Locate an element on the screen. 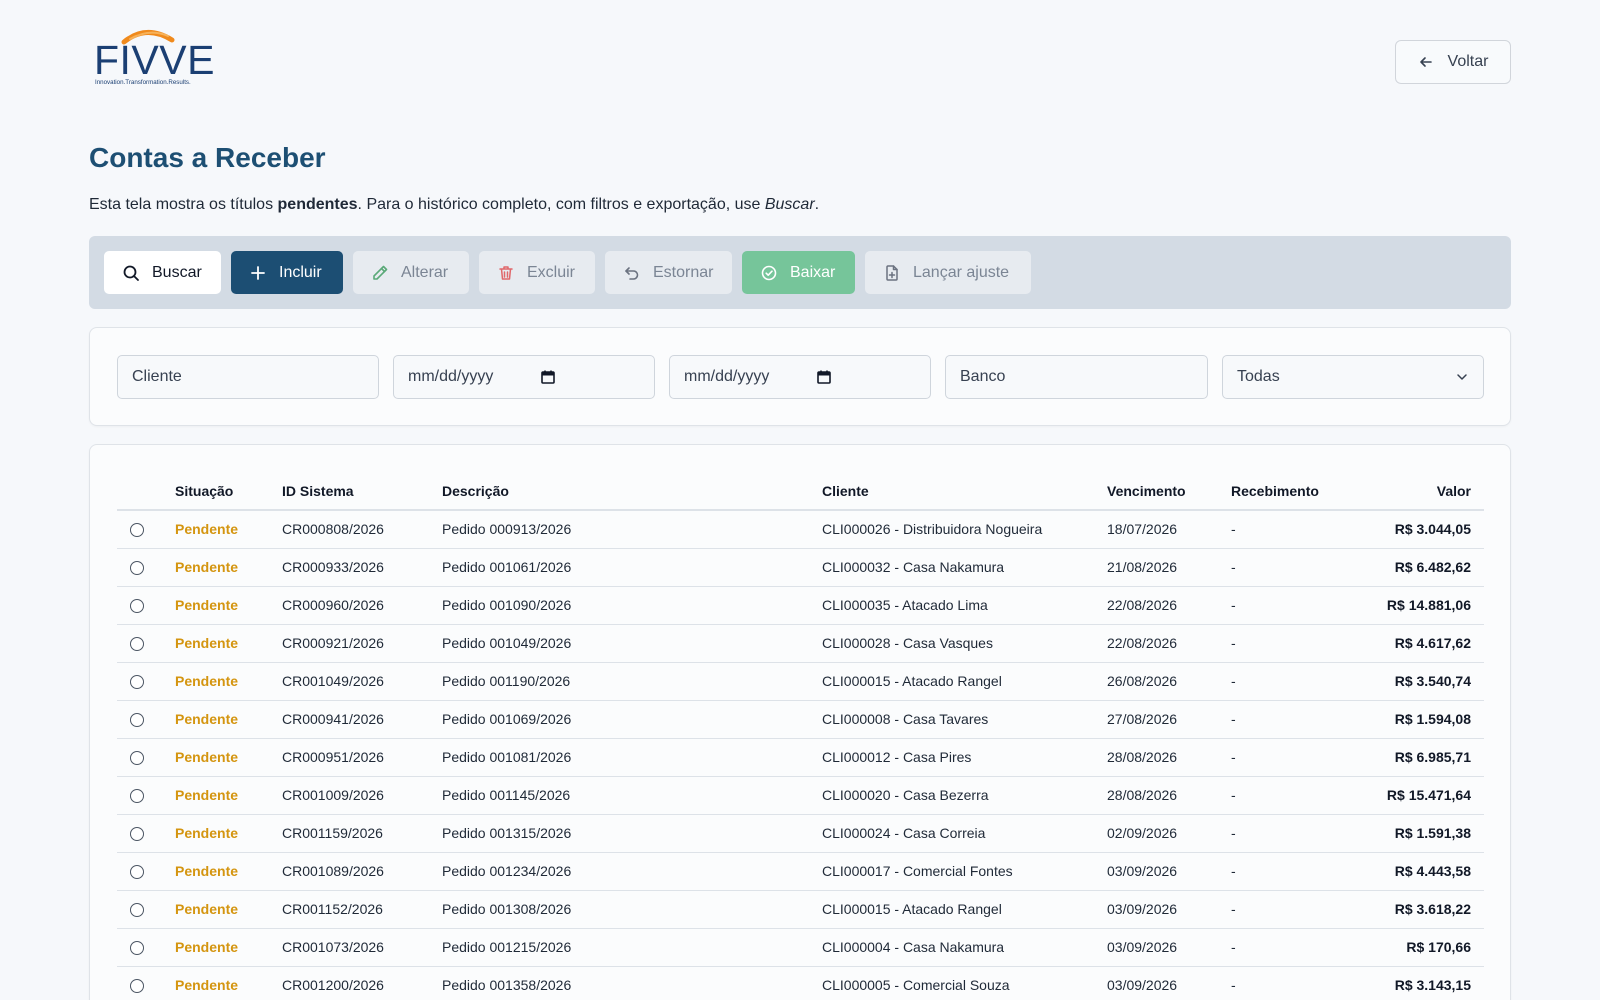 This screenshot has height=1000, width=1600. baixar-button: Baixar is located at coordinates (798, 272).